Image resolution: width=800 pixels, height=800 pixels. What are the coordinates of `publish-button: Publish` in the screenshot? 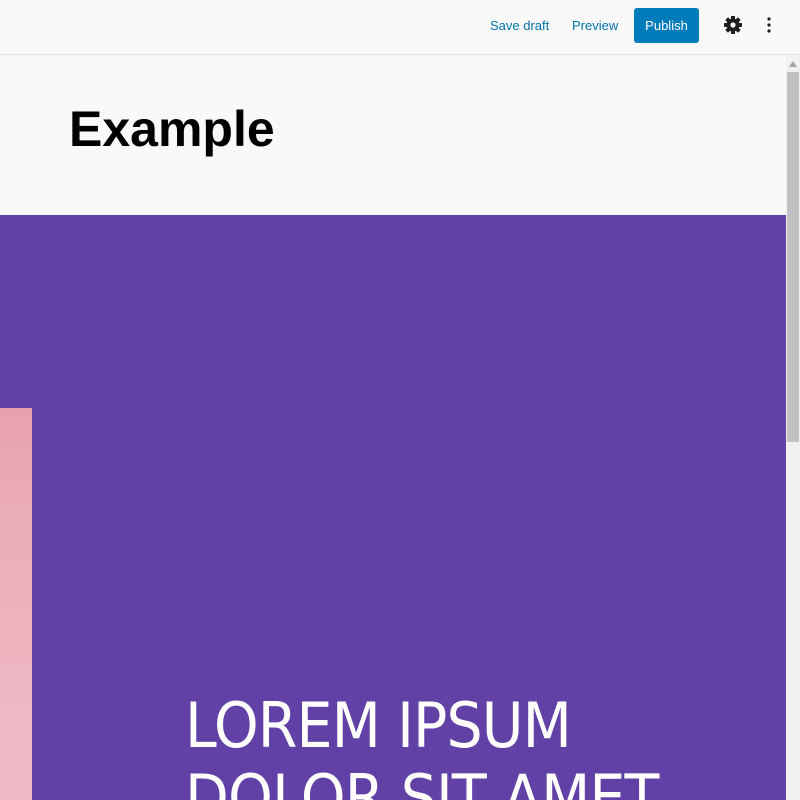 It's located at (666, 25).